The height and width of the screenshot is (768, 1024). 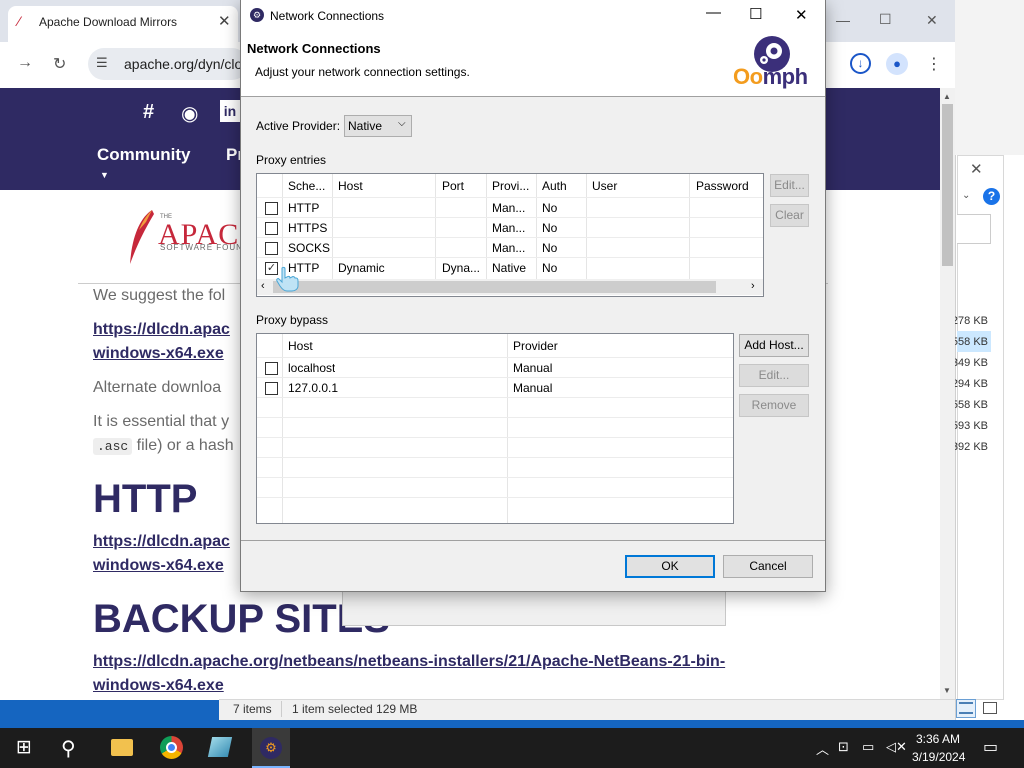 What do you see at coordinates (785, 76) in the screenshot?
I see `oomph-logo-mph: mph` at bounding box center [785, 76].